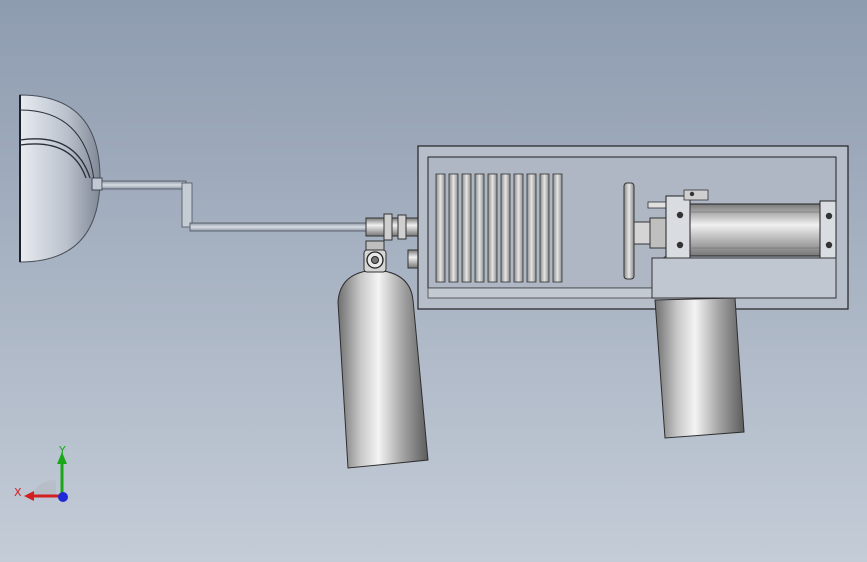 This screenshot has width=867, height=562. I want to click on gas-cylinder-left, so click(383, 354).